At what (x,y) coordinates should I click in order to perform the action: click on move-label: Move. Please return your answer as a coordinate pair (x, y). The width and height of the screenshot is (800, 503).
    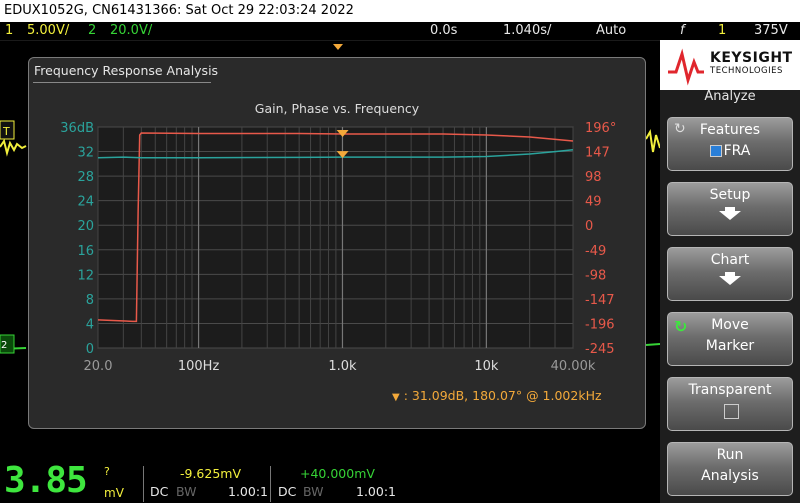
    Looking at the image, I should click on (730, 325).